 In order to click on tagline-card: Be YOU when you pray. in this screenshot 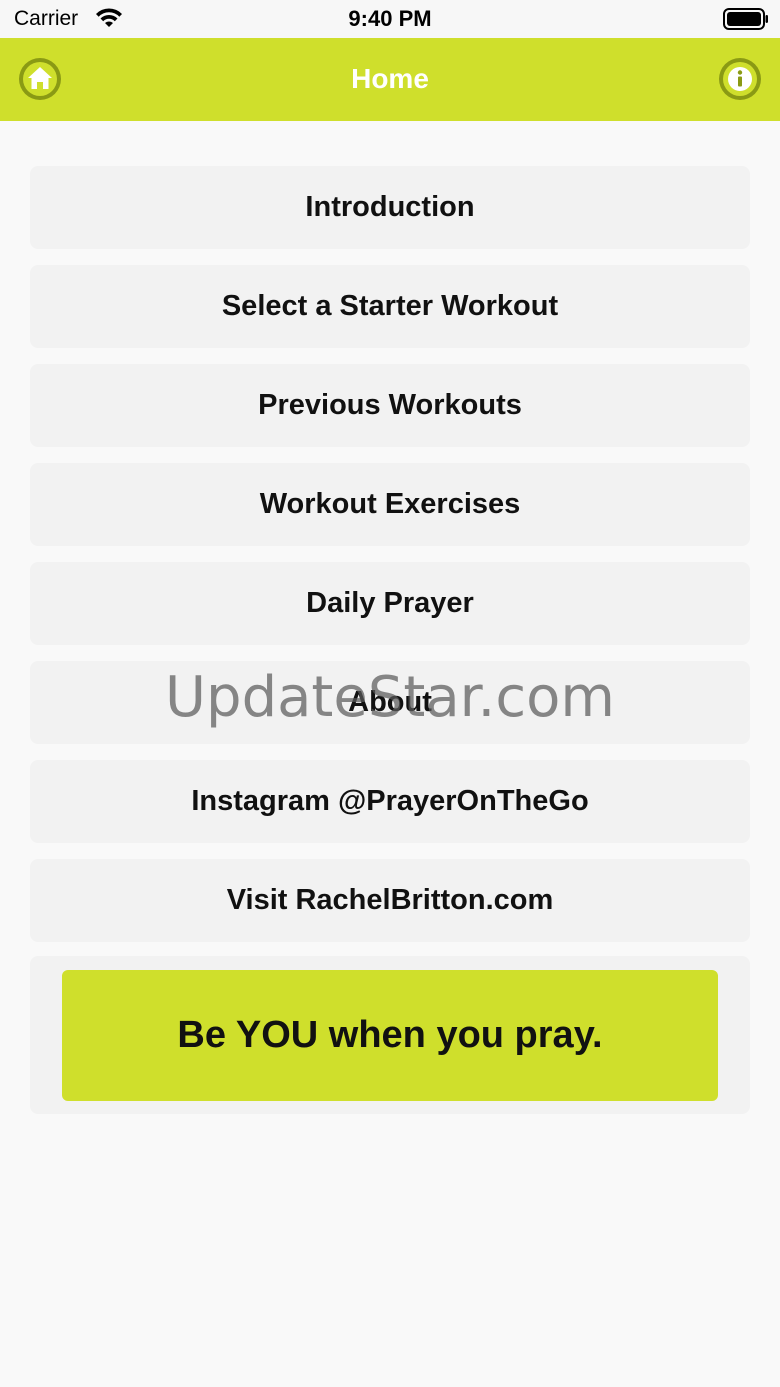, I will do `click(390, 1035)`.